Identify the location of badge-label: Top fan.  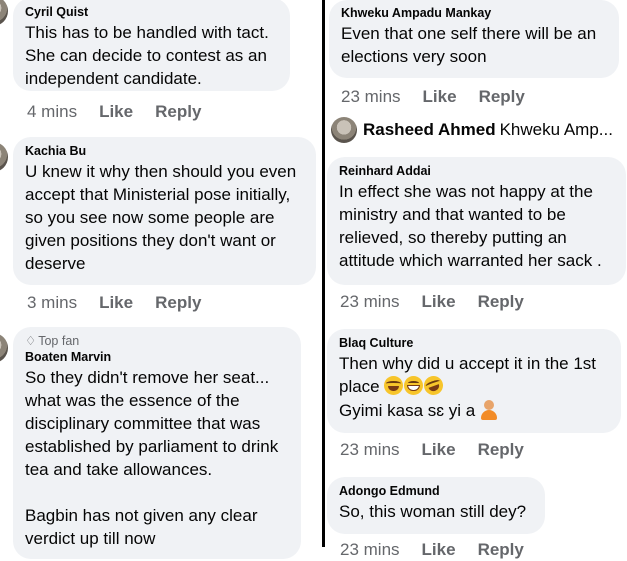
(59, 341).